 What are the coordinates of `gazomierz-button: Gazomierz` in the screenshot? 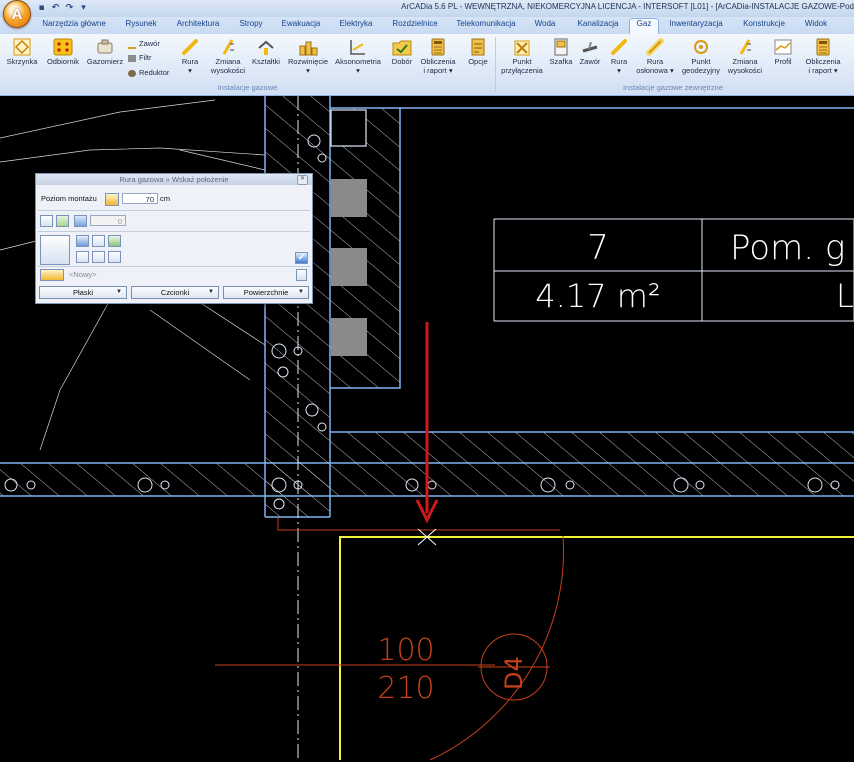 It's located at (105, 59).